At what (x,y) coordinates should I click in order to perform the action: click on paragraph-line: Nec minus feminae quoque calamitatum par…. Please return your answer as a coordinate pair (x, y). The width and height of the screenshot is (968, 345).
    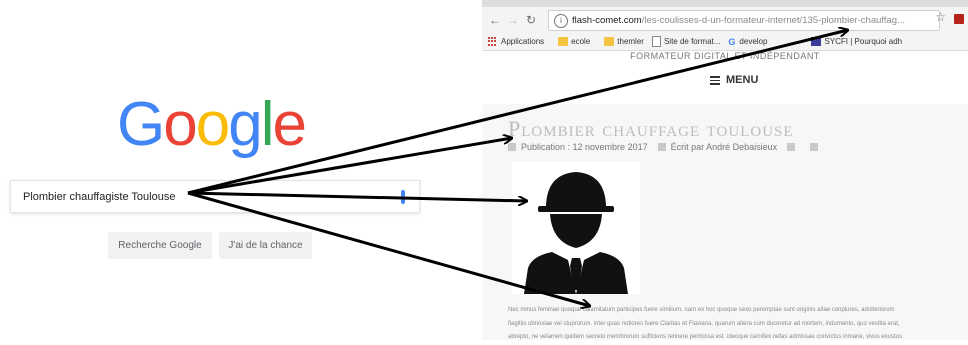
    Looking at the image, I should click on (701, 310).